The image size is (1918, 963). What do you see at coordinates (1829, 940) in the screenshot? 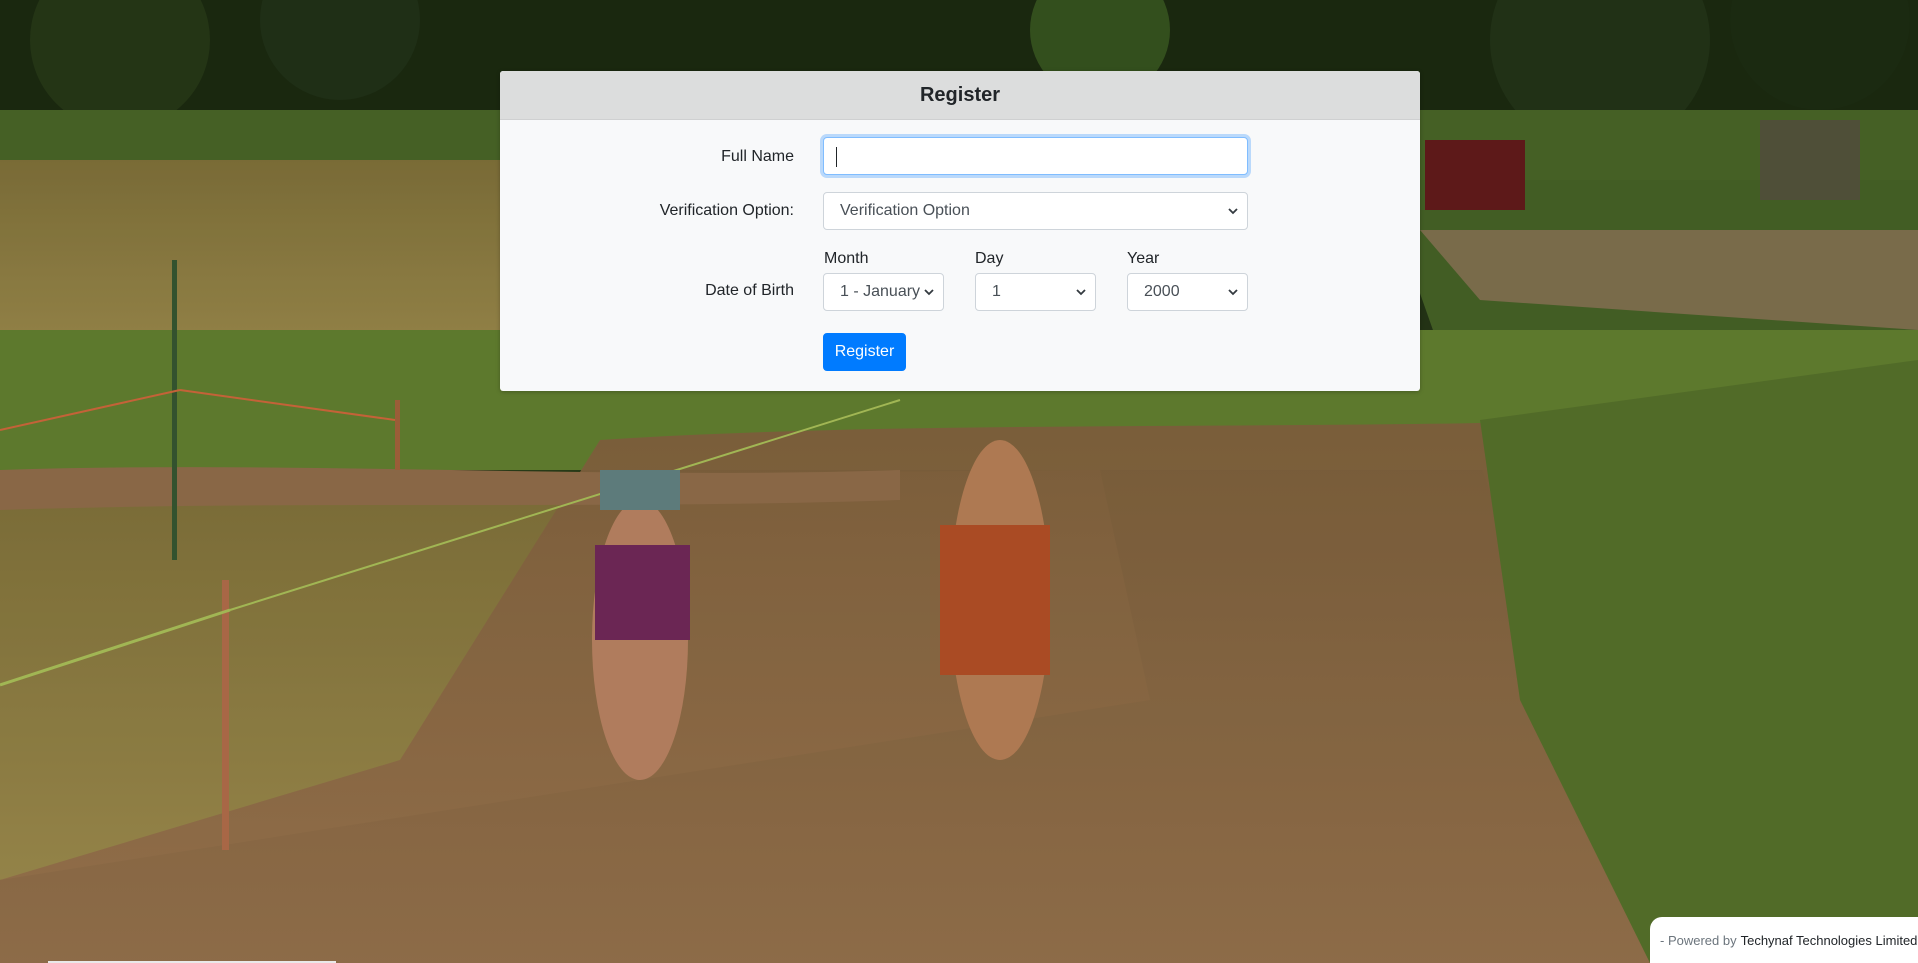
I see `powered-by-company-link: Techynaf Technologies Limited` at bounding box center [1829, 940].